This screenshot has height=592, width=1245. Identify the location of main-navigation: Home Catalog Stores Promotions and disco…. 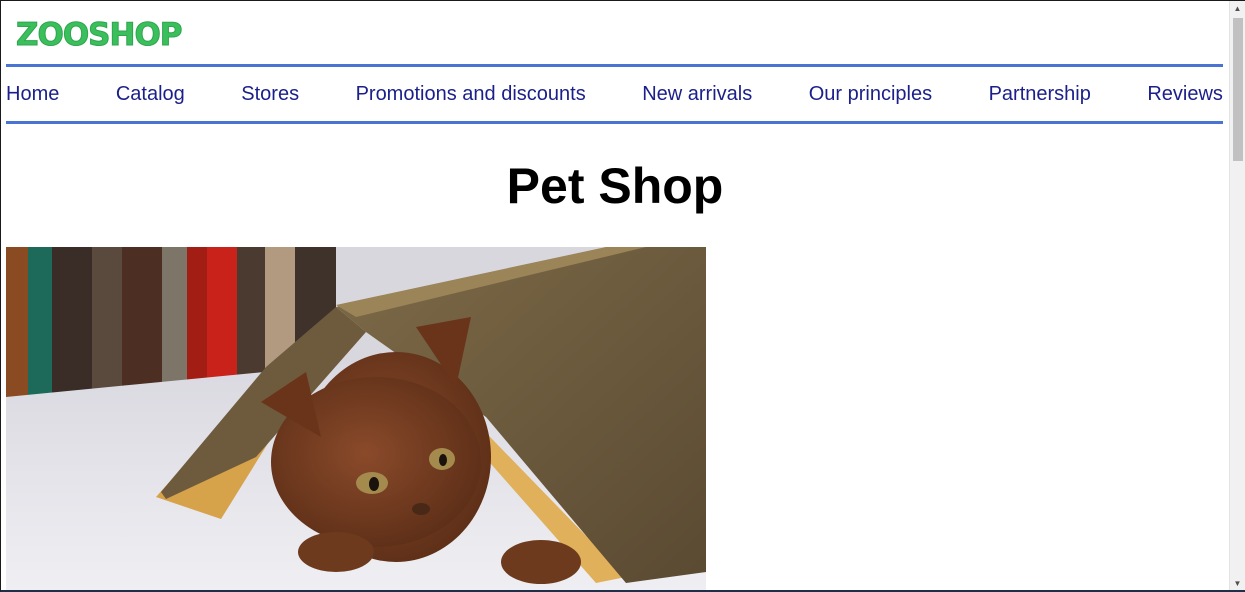
(614, 94).